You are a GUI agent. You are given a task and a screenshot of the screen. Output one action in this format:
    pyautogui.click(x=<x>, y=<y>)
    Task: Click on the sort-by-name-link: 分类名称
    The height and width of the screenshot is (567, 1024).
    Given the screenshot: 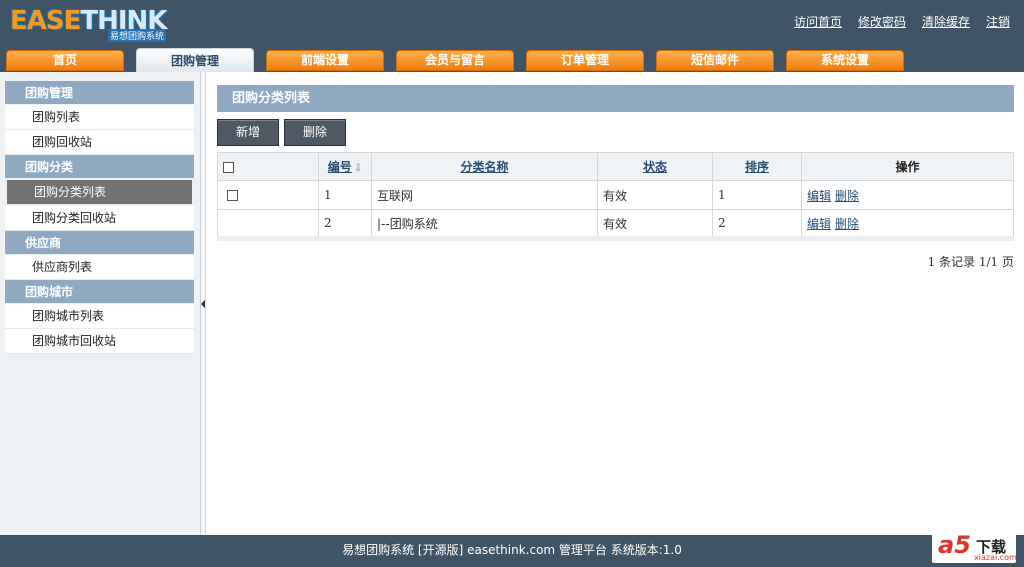 What is the action you would take?
    pyautogui.click(x=484, y=167)
    